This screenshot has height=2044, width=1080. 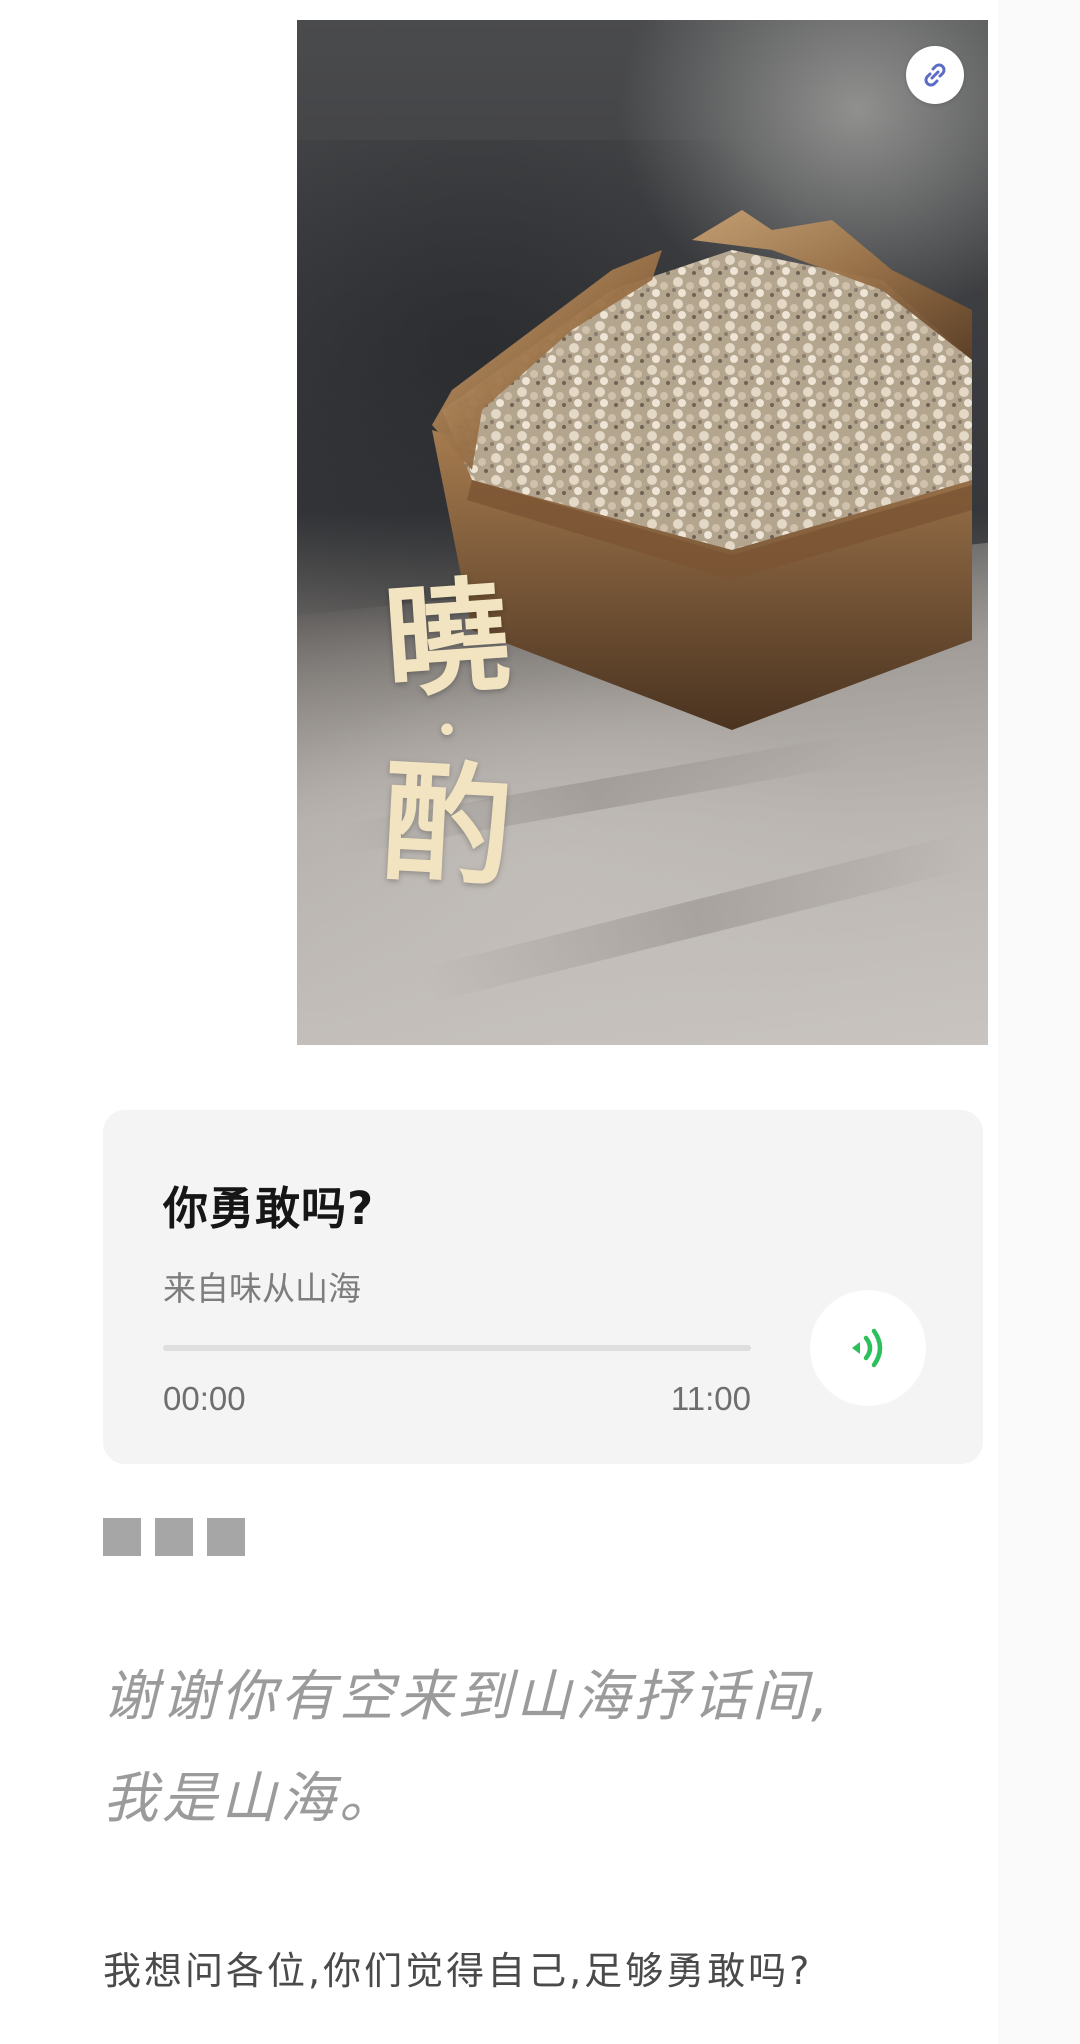 What do you see at coordinates (262, 1288) in the screenshot?
I see `audio-source: 来自味从山海` at bounding box center [262, 1288].